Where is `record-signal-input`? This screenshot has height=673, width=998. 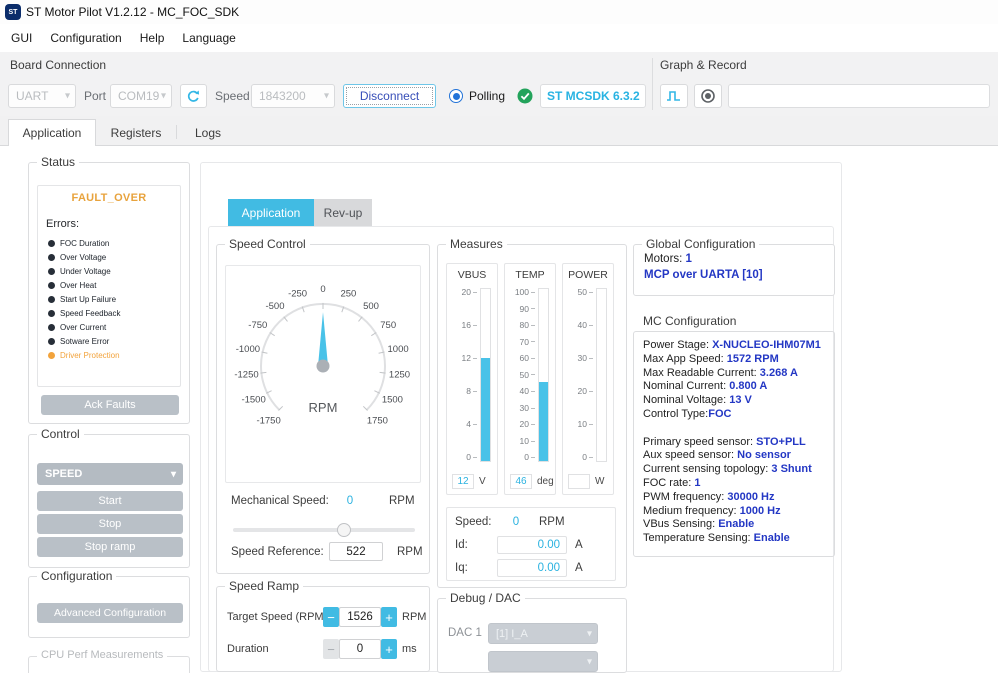
record-signal-input is located at coordinates (859, 96).